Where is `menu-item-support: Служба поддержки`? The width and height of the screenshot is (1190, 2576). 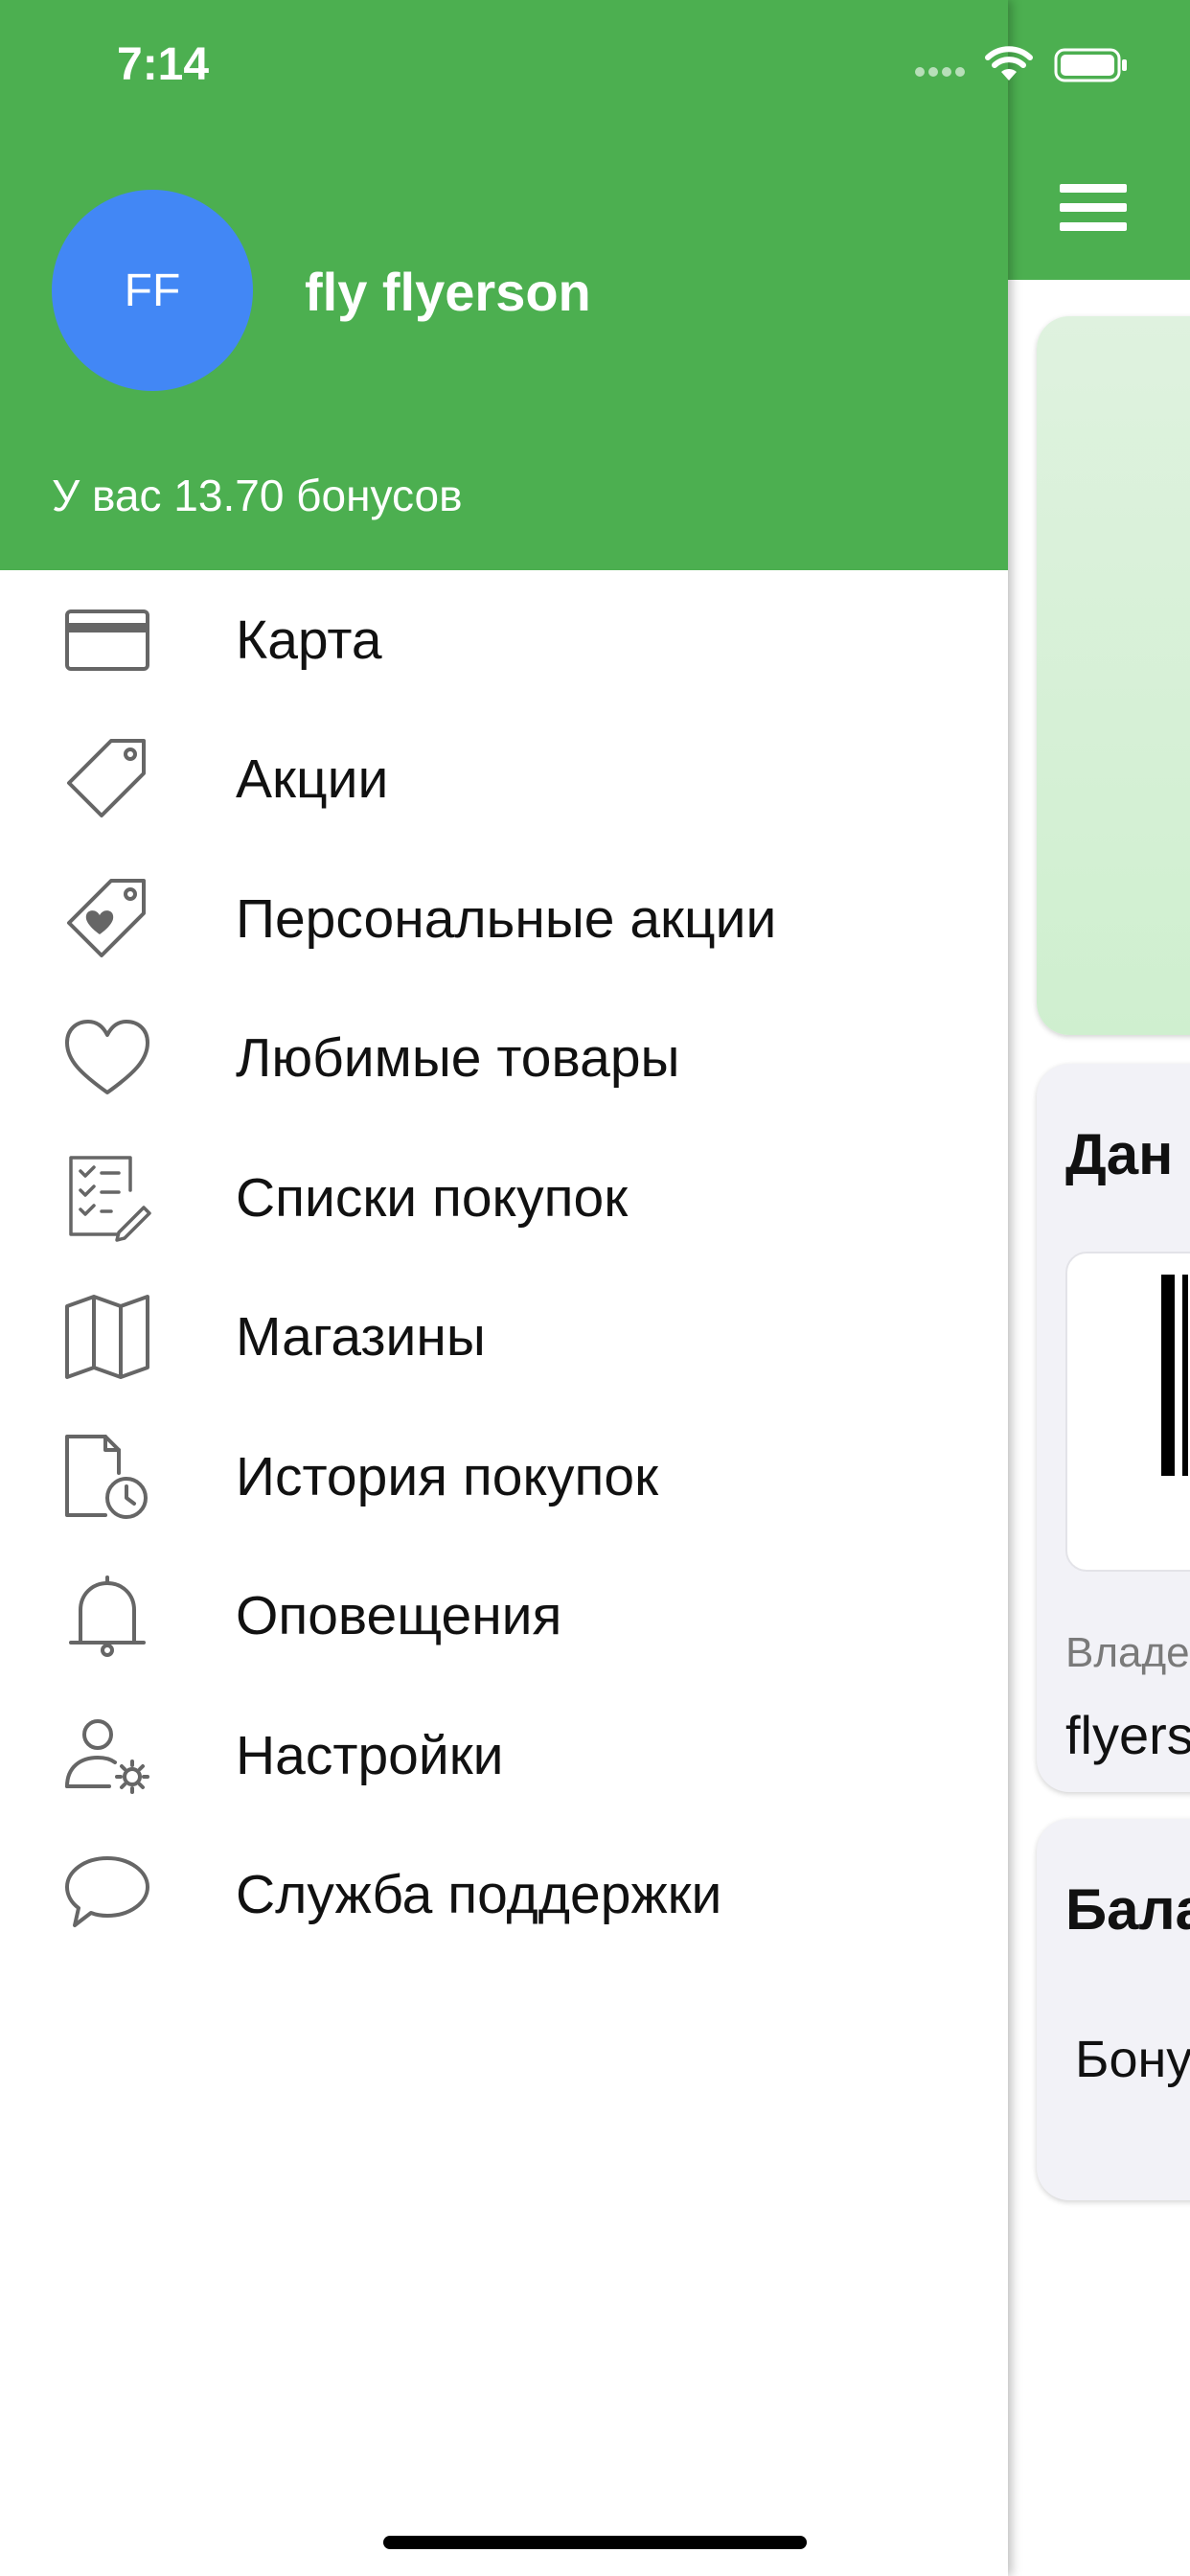 menu-item-support: Служба поддержки is located at coordinates (504, 1896).